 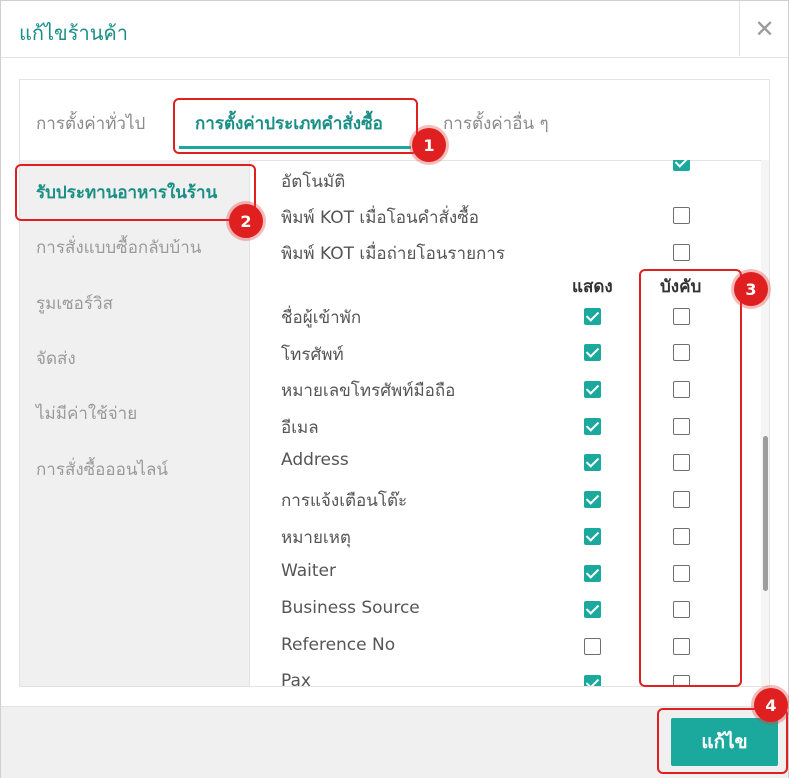 What do you see at coordinates (338, 645) in the screenshot?
I see `field-label: Reference No` at bounding box center [338, 645].